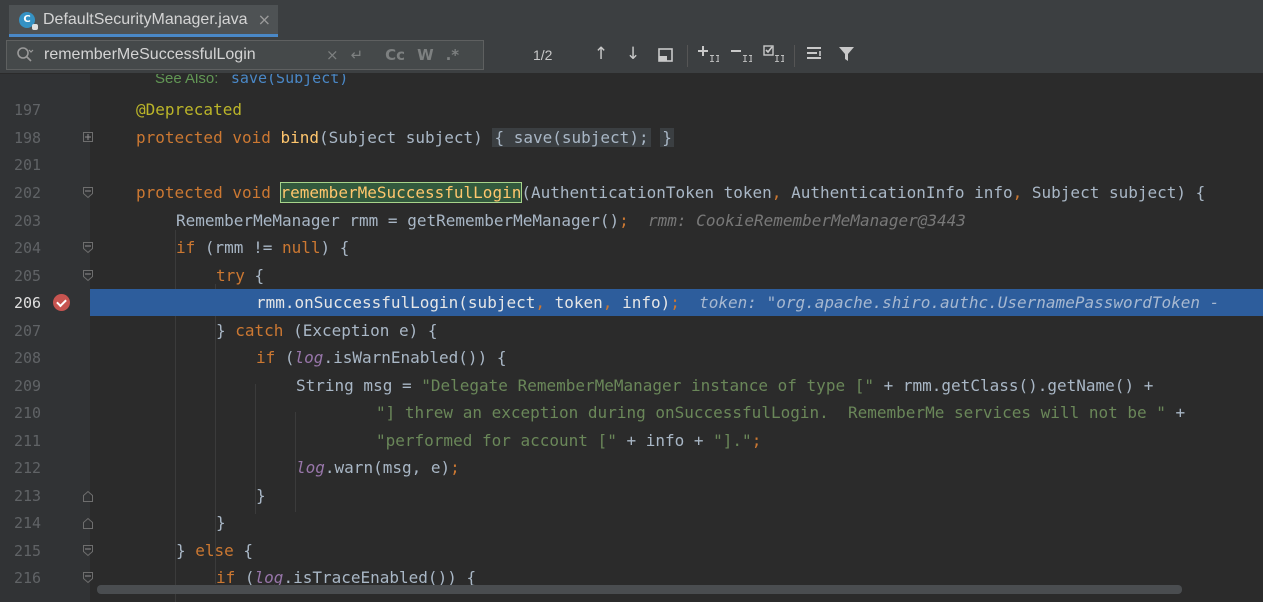 This screenshot has height=602, width=1263. I want to click on open-results-window-icon, so click(666, 55).